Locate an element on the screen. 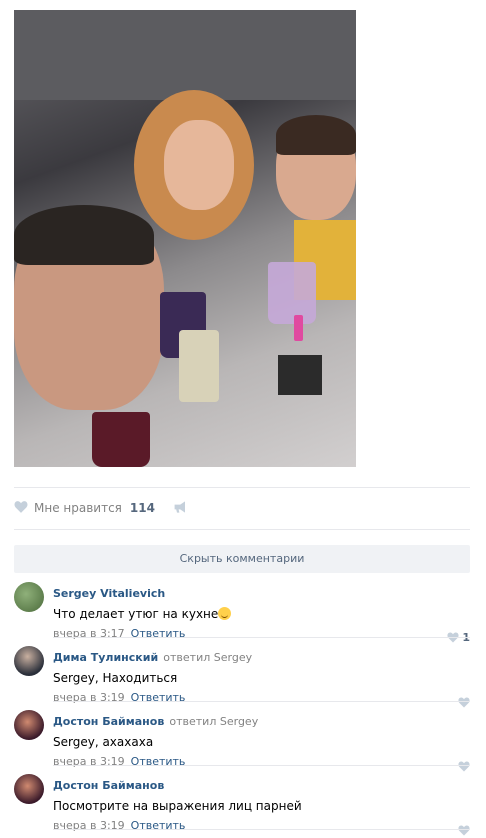 Image resolution: width=486 pixels, height=838 pixels. comment-author: Дима Тулинский is located at coordinates (105, 657).